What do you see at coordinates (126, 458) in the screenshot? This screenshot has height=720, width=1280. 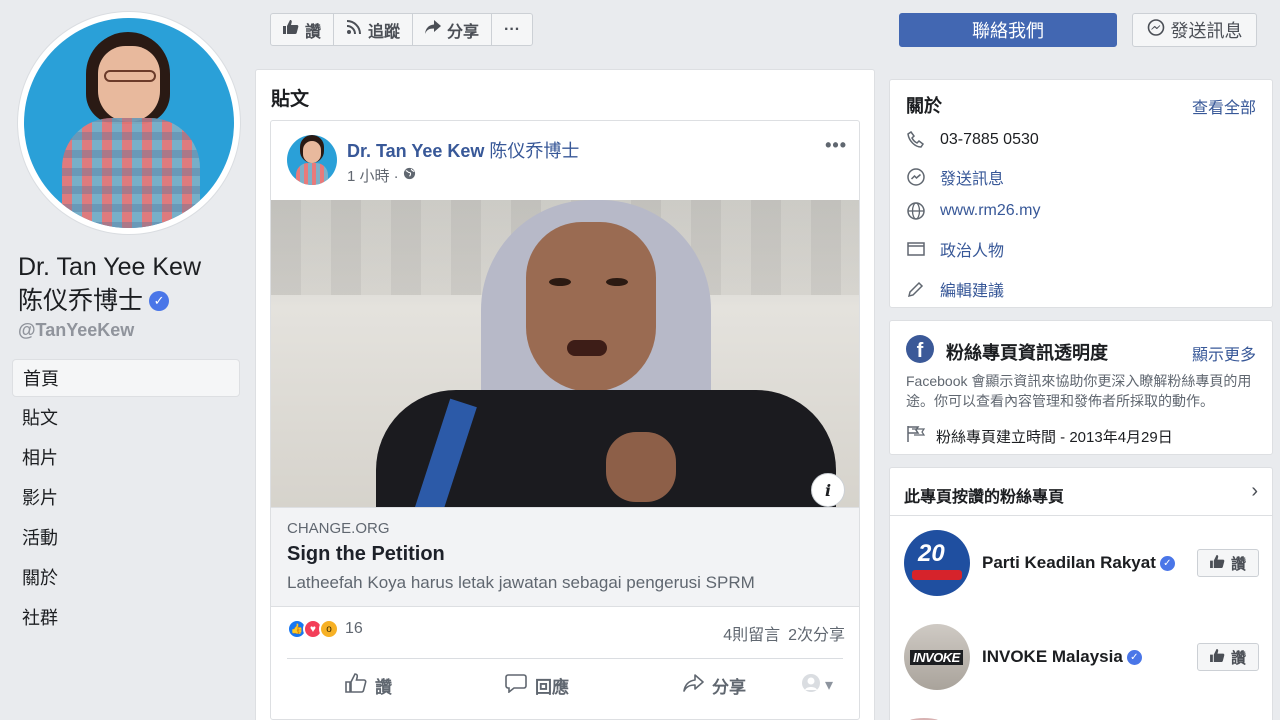 I see `nav-item-photos: 相片` at bounding box center [126, 458].